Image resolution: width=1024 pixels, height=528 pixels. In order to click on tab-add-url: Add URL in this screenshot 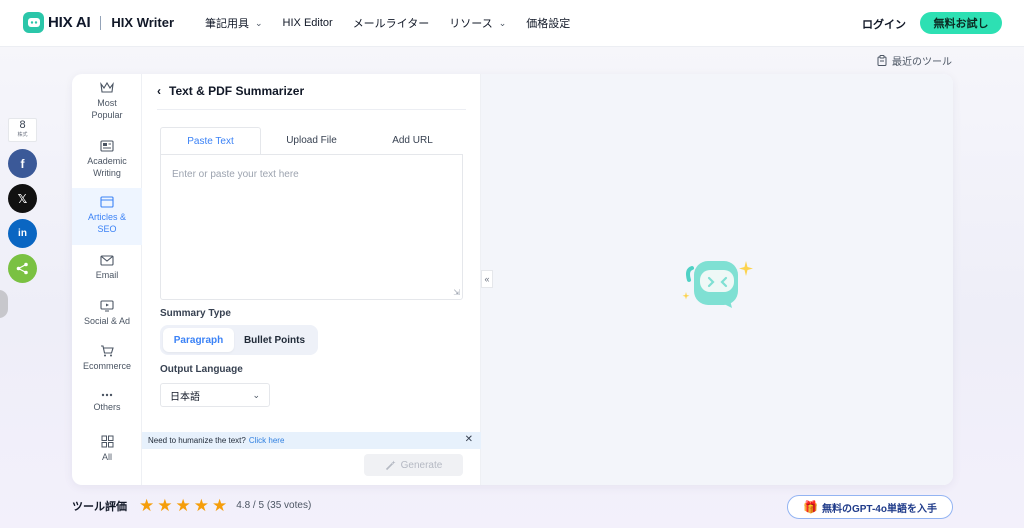, I will do `click(412, 141)`.